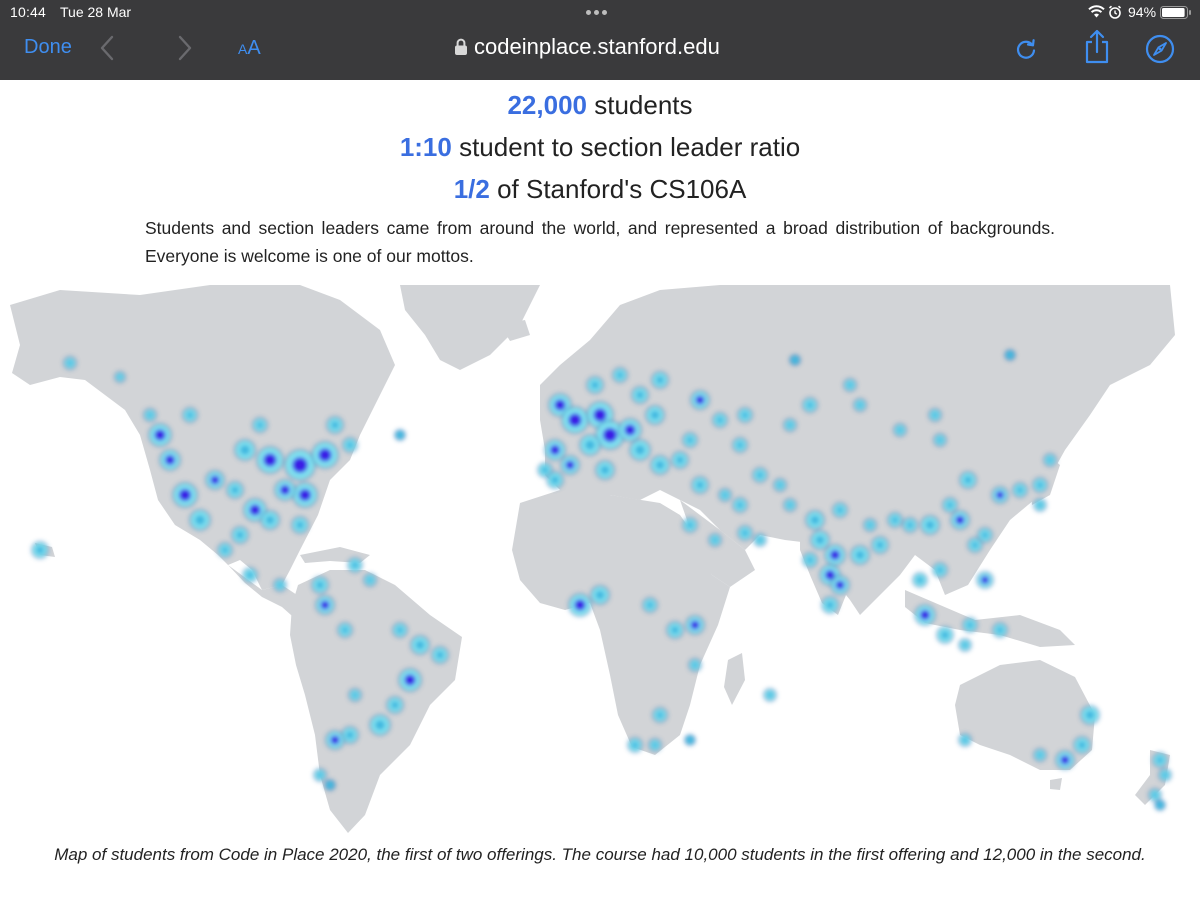  Describe the element at coordinates (547, 105) in the screenshot. I see `stat-students-value: 22,000` at that location.